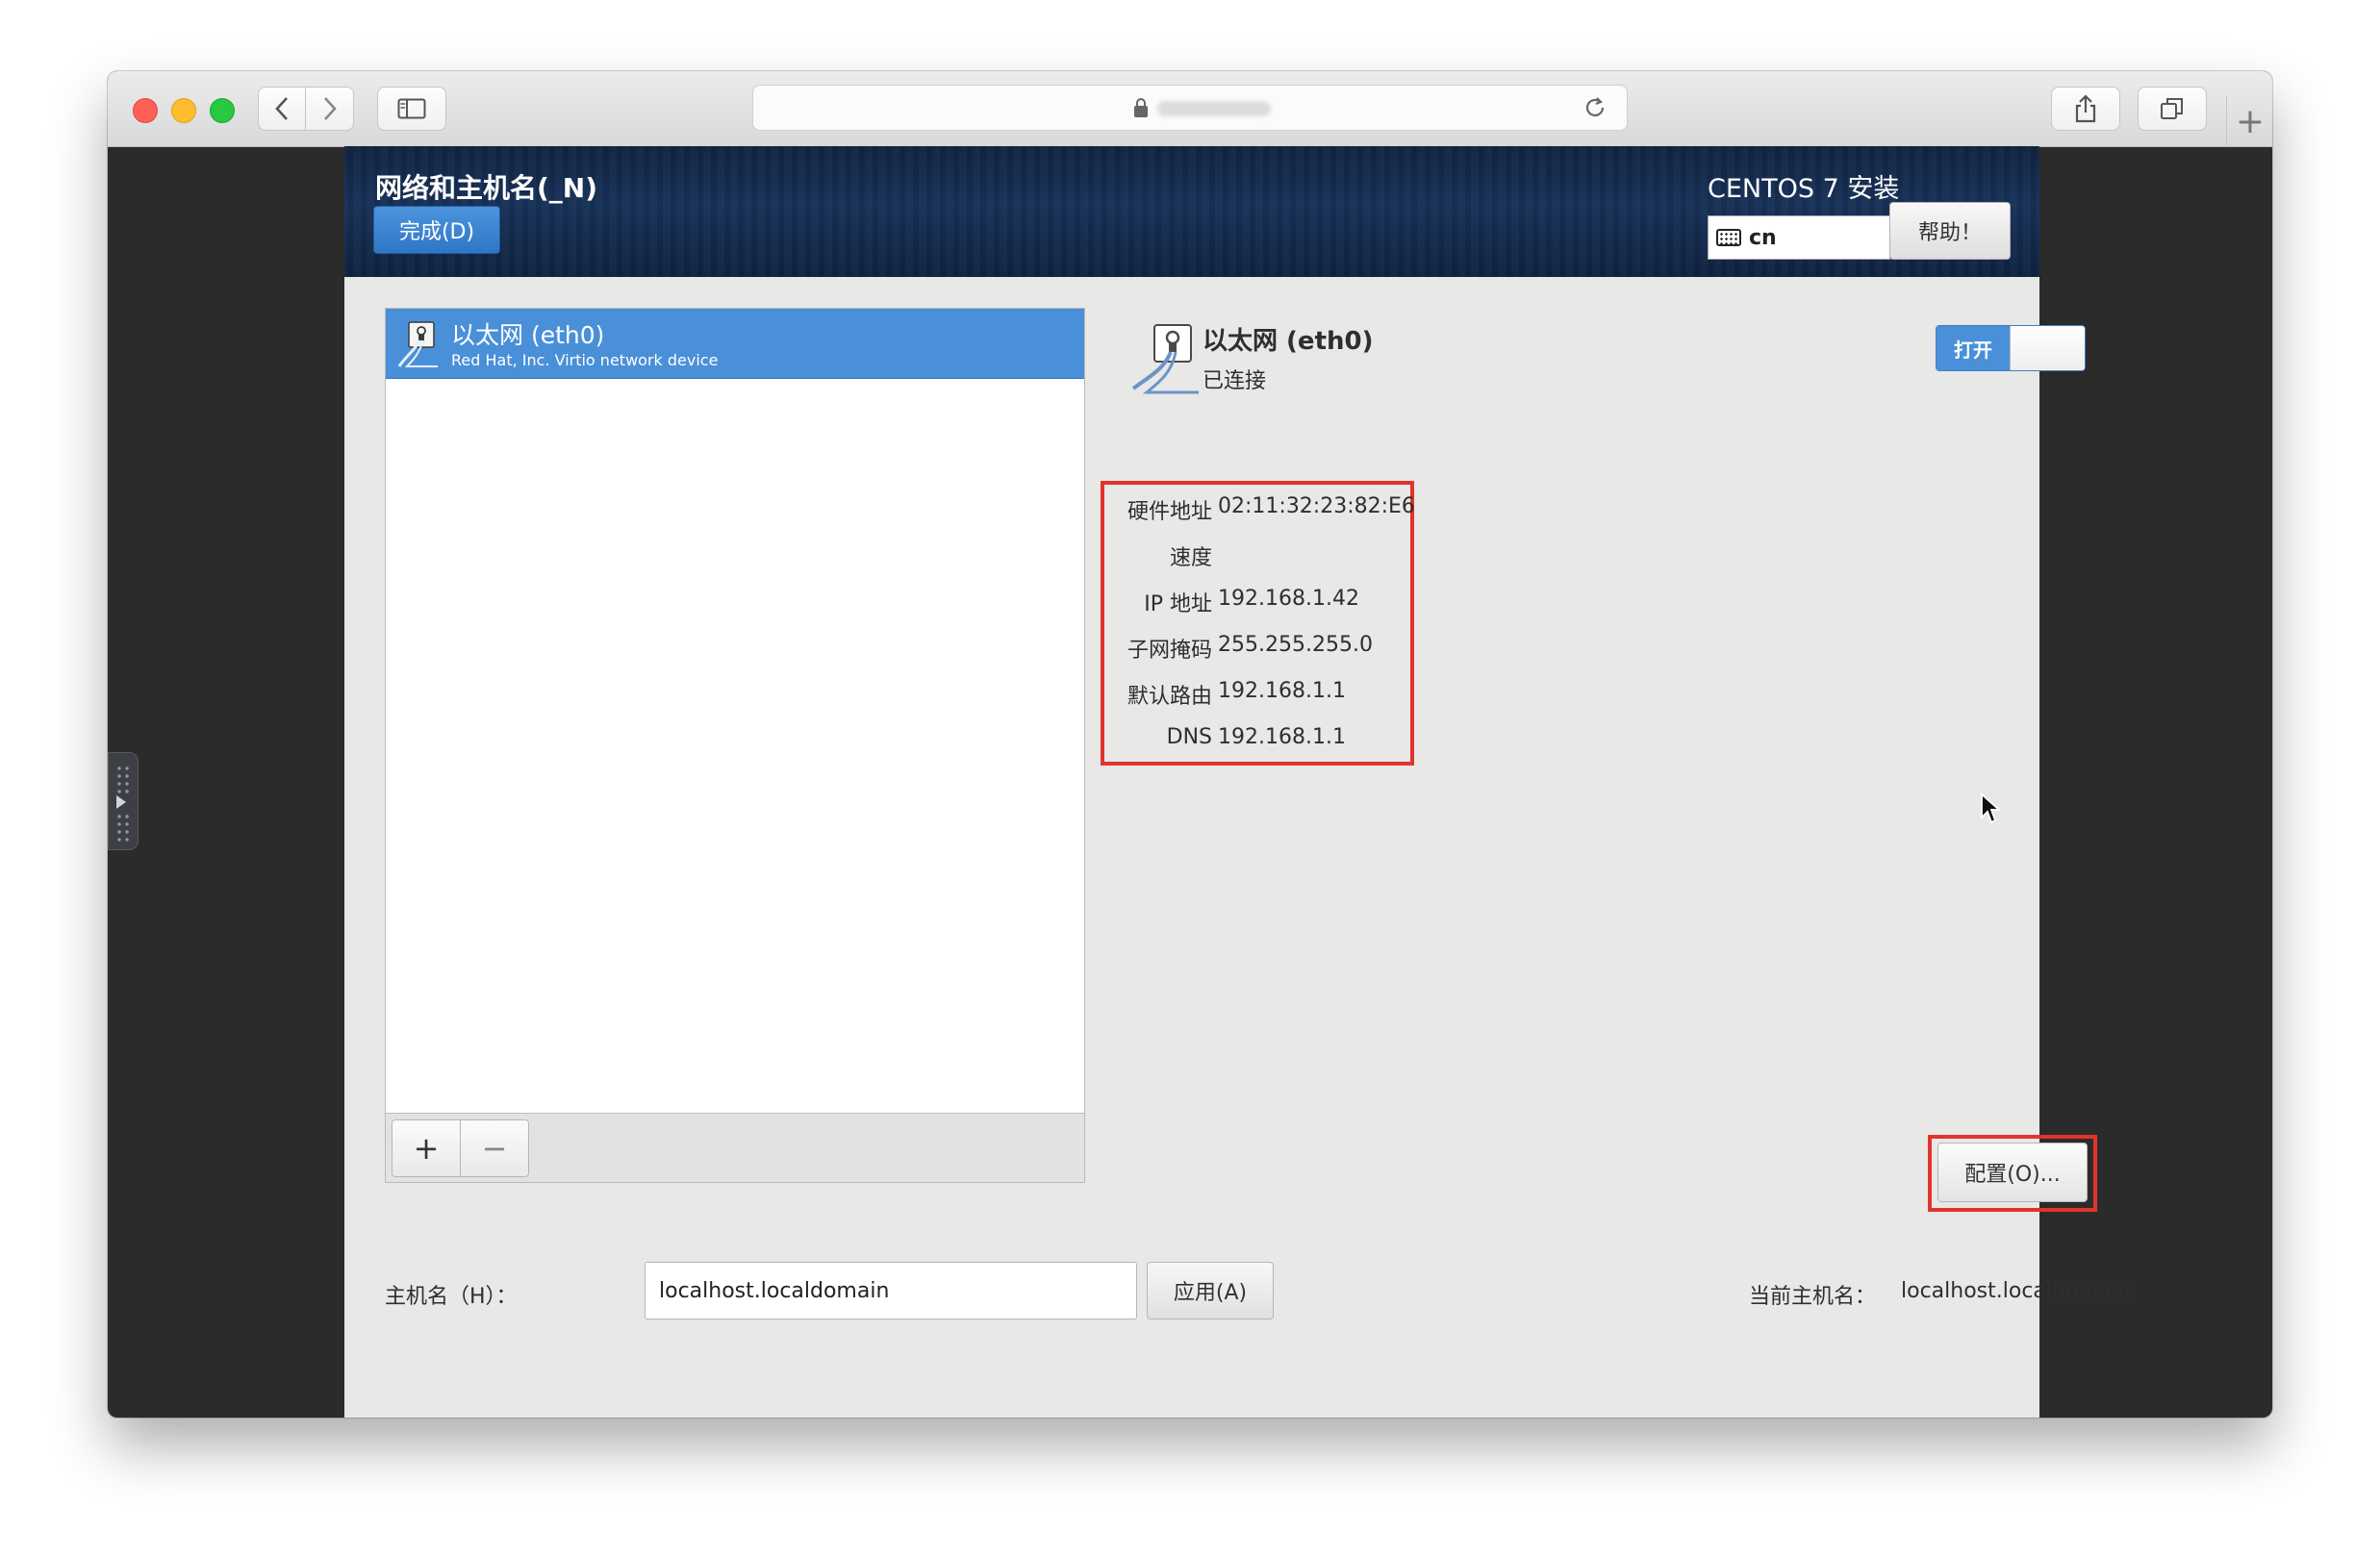 Image resolution: width=2380 pixels, height=1558 pixels. I want to click on info-label: 硬件地址, so click(1170, 512).